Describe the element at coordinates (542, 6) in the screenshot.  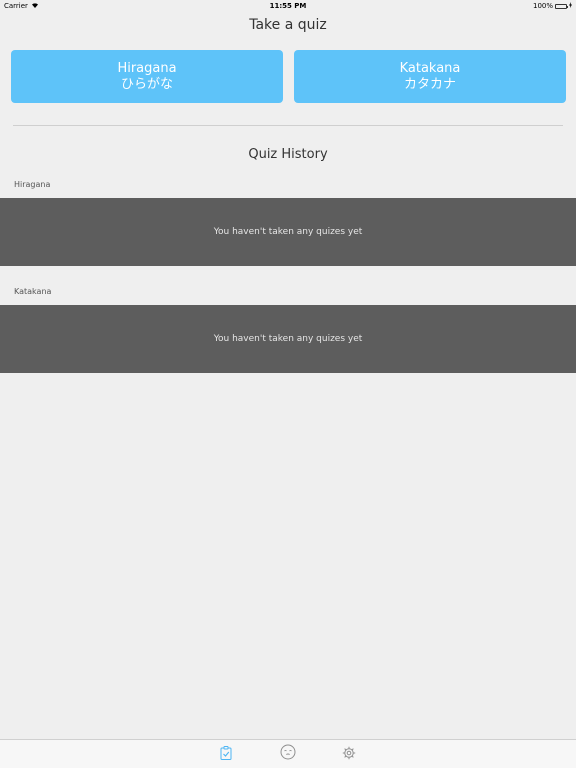
I see `battery-percent: 100%` at that location.